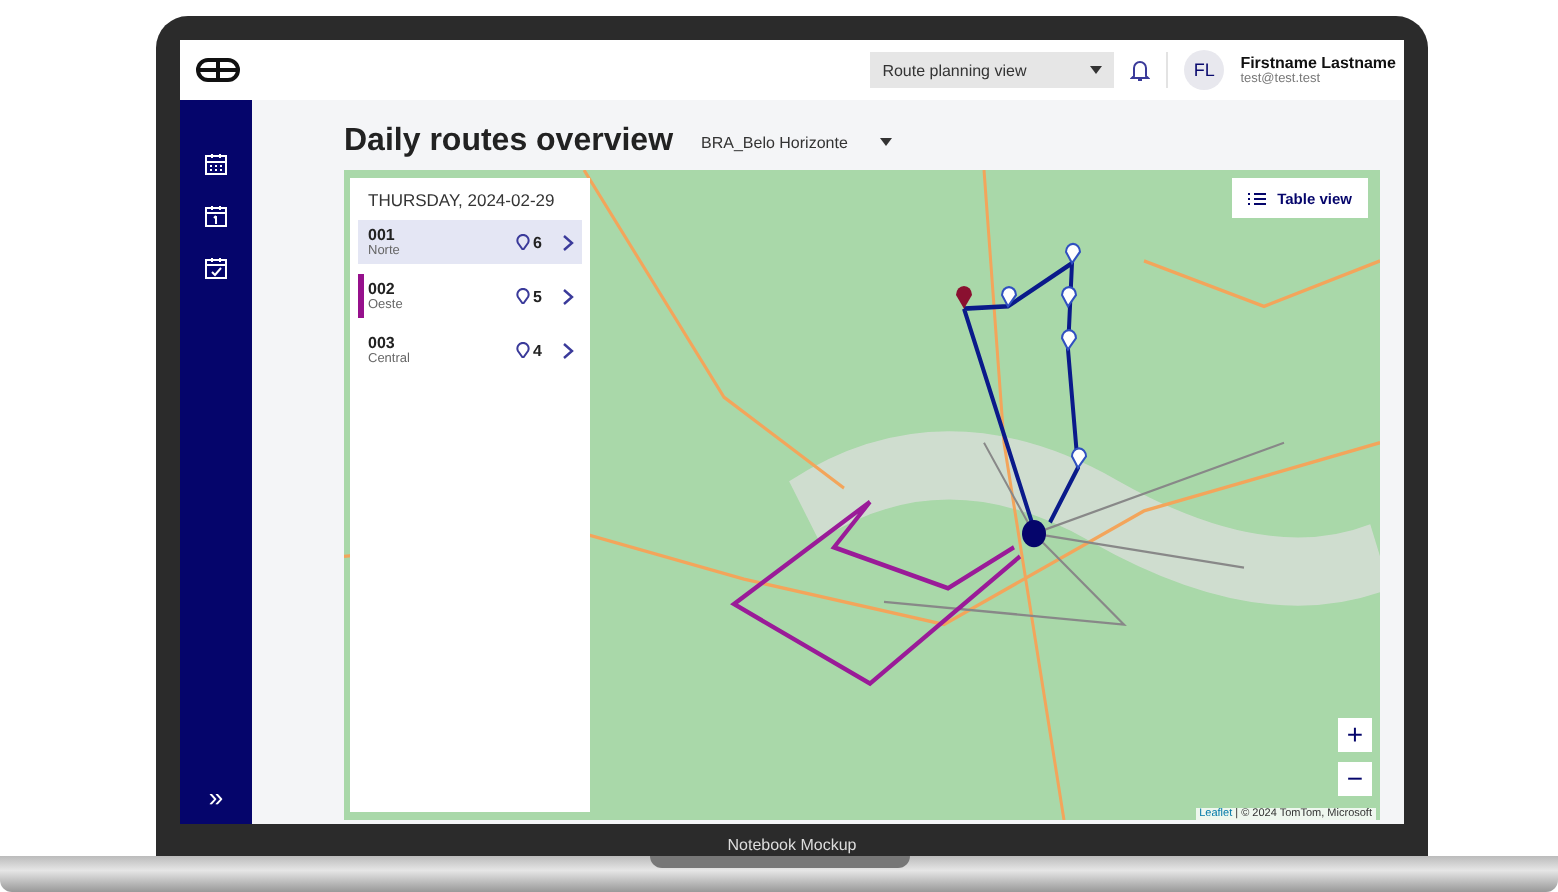 The height and width of the screenshot is (892, 1558). Describe the element at coordinates (796, 142) in the screenshot. I see `region-dropdown: BRA_Belo Horizonte` at that location.